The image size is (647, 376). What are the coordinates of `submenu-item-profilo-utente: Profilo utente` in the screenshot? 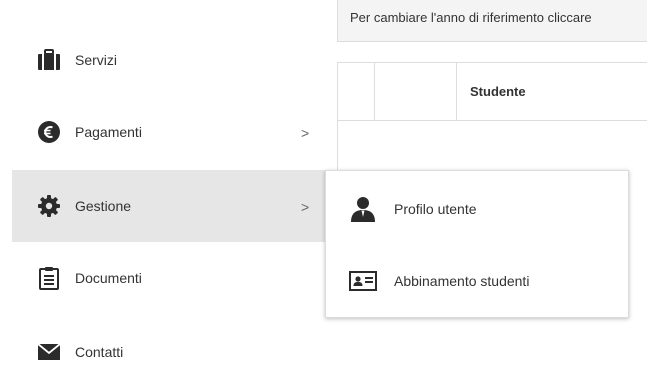 It's located at (477, 209).